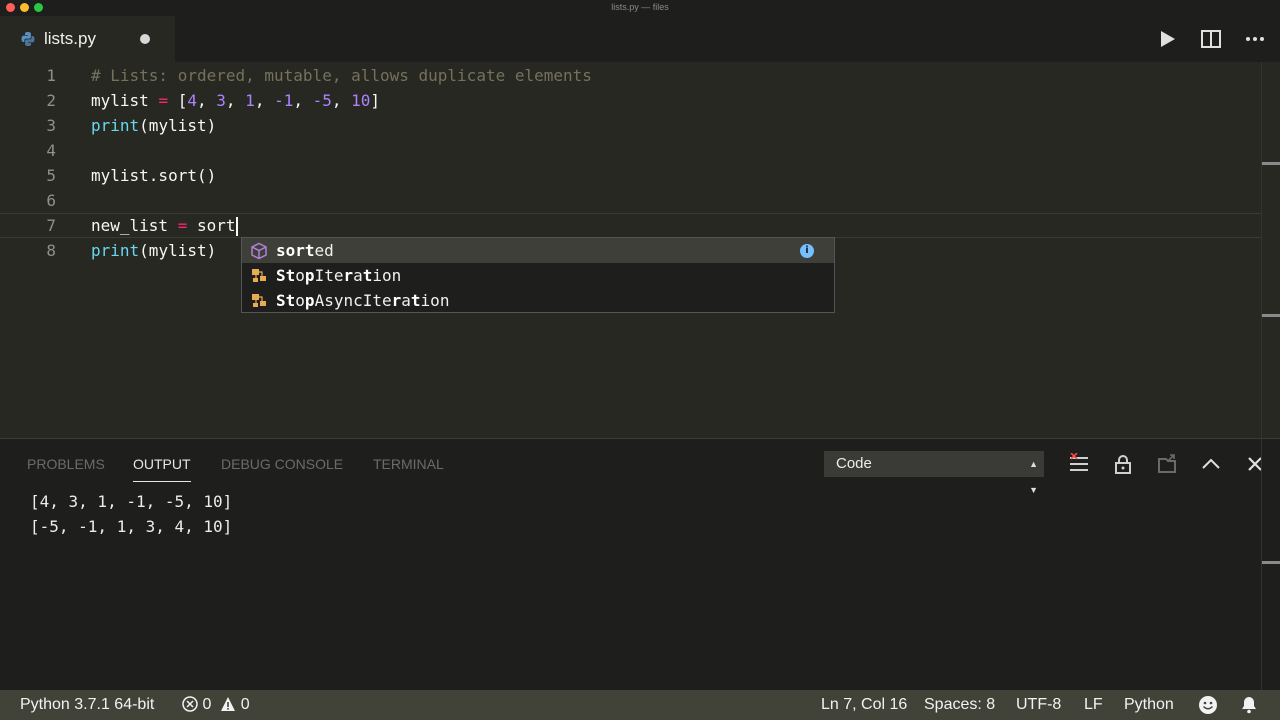 The width and height of the screenshot is (1280, 720). Describe the element at coordinates (131, 526) in the screenshot. I see `output-line: [-5, -1, 1, 3, 4, 10]` at that location.